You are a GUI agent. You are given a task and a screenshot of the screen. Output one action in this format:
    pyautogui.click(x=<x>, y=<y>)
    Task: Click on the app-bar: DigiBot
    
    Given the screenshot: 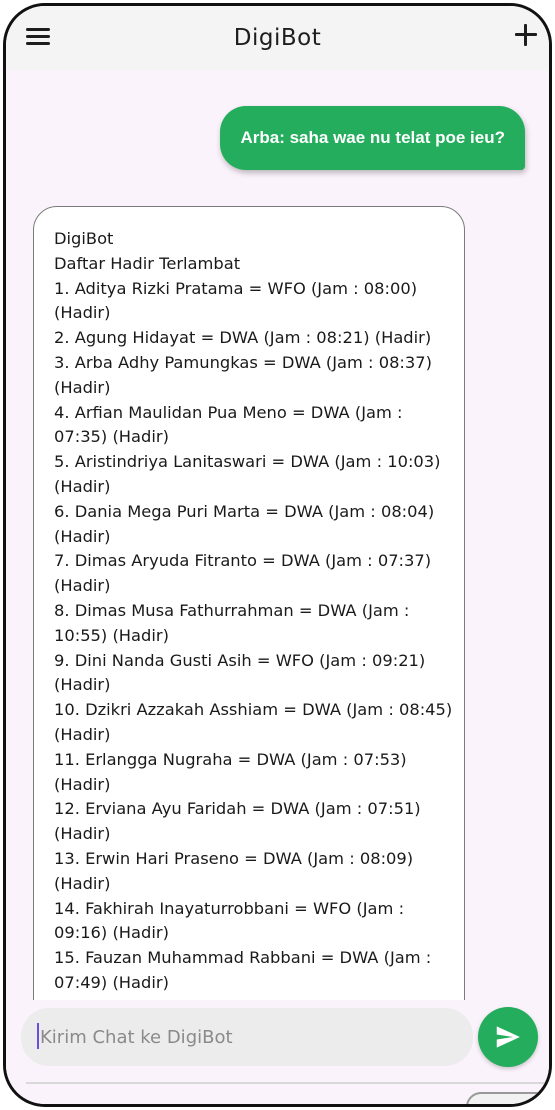 What is the action you would take?
    pyautogui.click(x=277, y=38)
    